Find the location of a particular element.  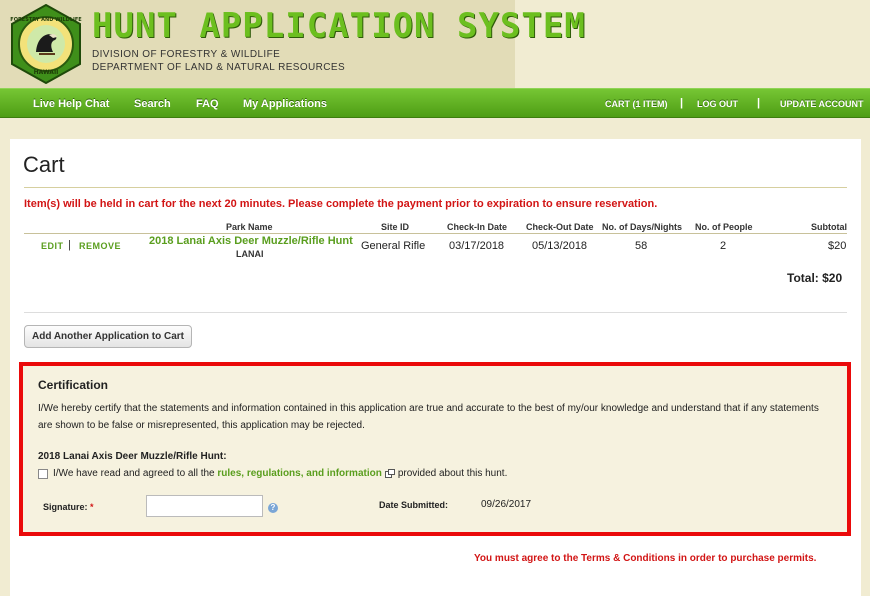

nav-faq: FAQ is located at coordinates (207, 104).